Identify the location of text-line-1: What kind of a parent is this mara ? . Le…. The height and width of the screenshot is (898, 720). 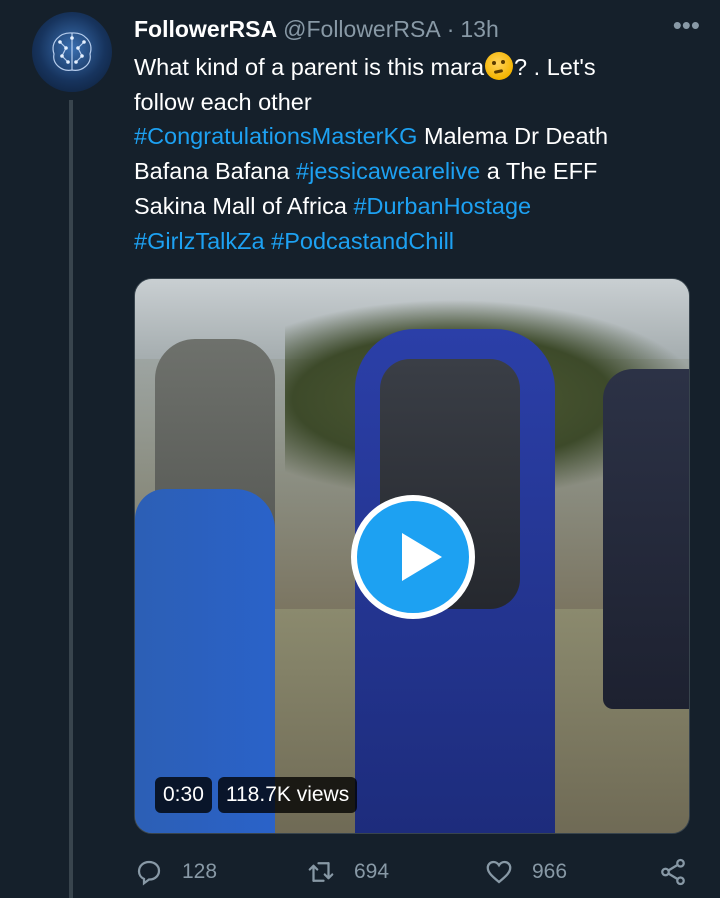
(419, 67).